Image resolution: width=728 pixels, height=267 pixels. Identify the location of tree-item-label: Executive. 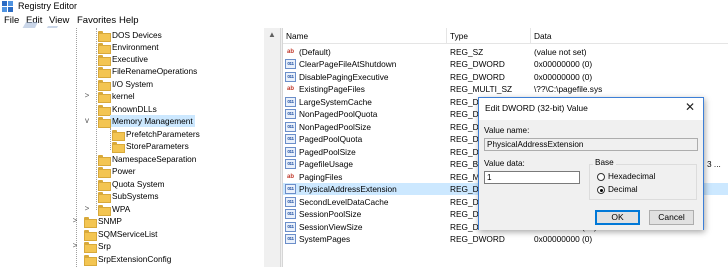
(130, 59).